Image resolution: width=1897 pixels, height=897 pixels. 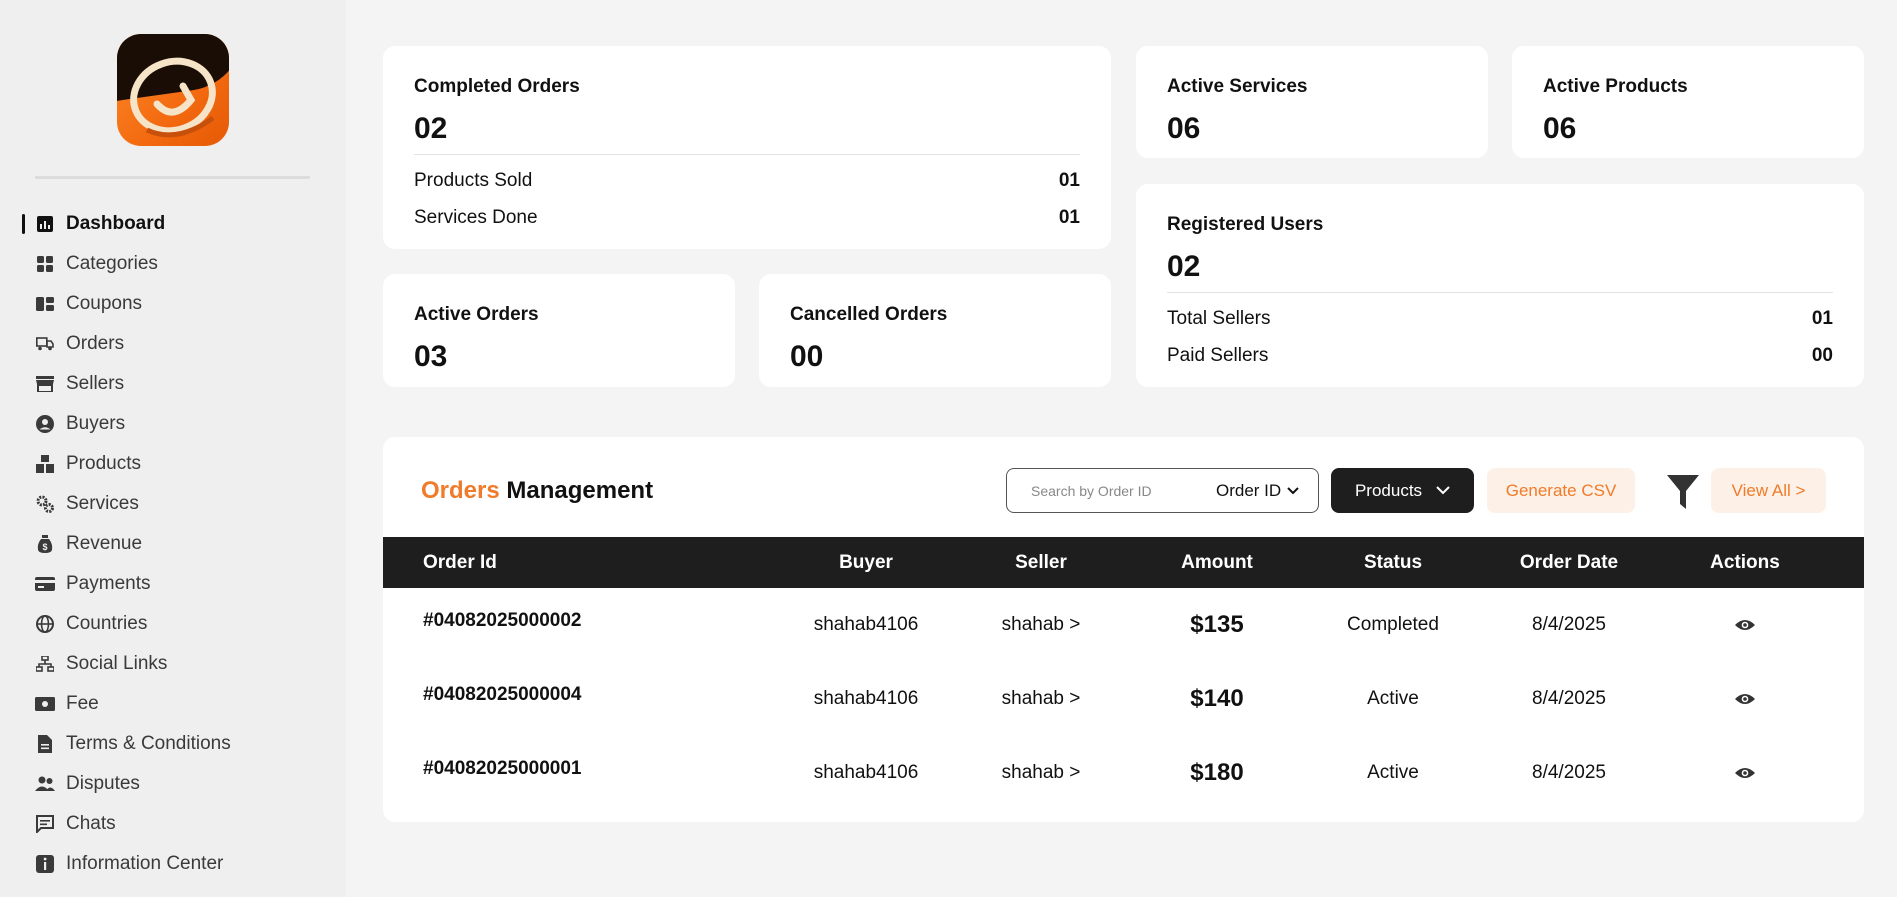 I want to click on dashboard-icon, so click(x=45, y=224).